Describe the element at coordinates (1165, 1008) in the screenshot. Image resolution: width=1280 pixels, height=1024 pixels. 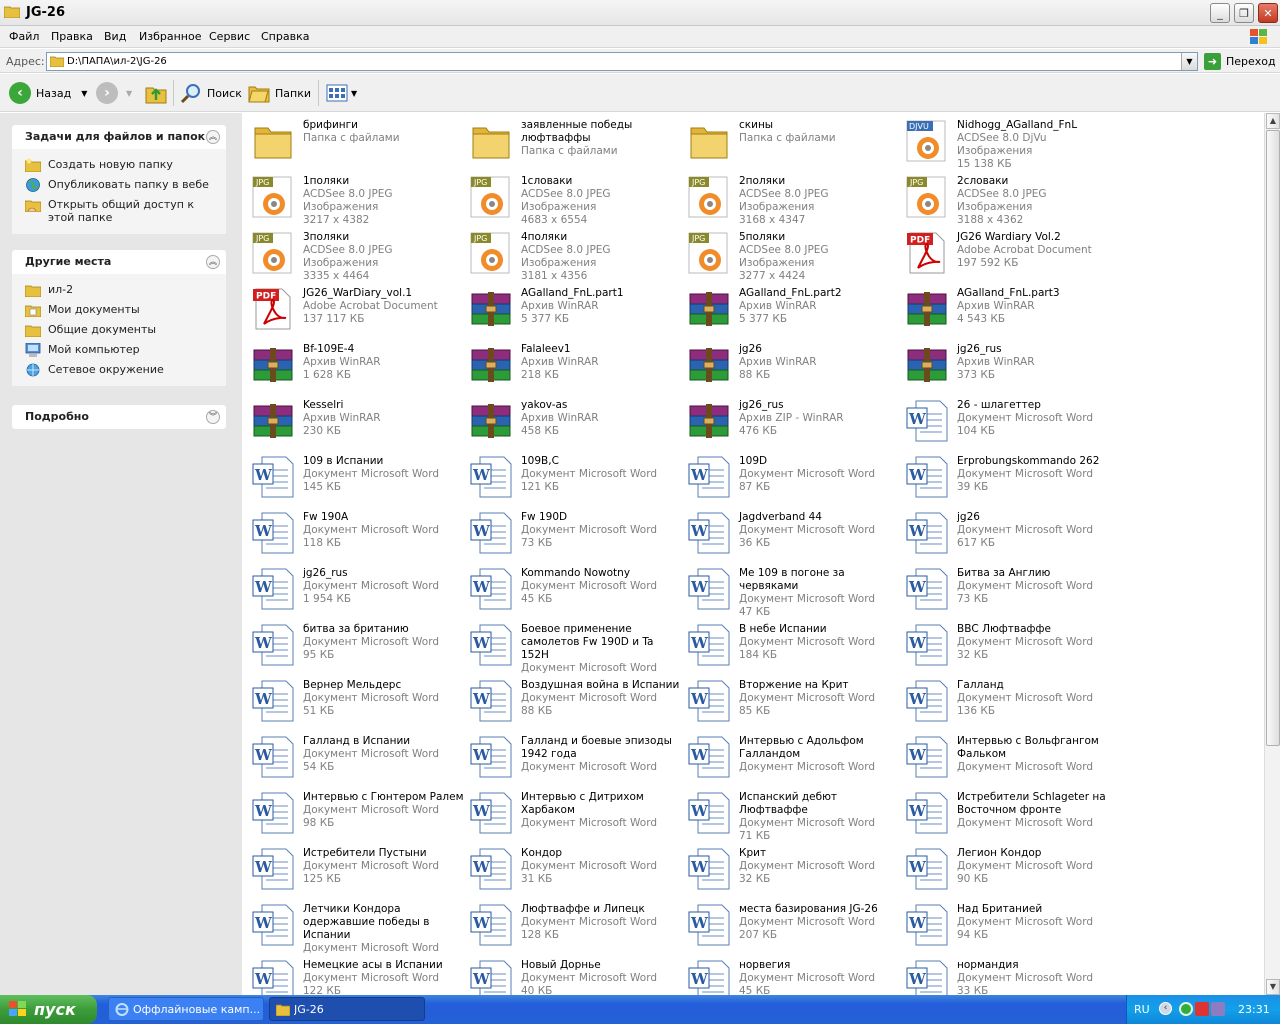
I see `show-hidden-icons-icon: ‹` at that location.